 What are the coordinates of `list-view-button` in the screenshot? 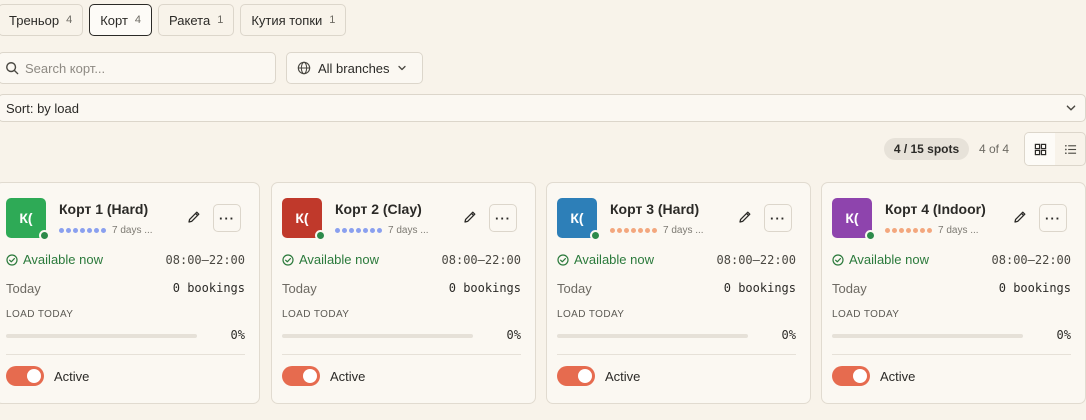 It's located at (1070, 149).